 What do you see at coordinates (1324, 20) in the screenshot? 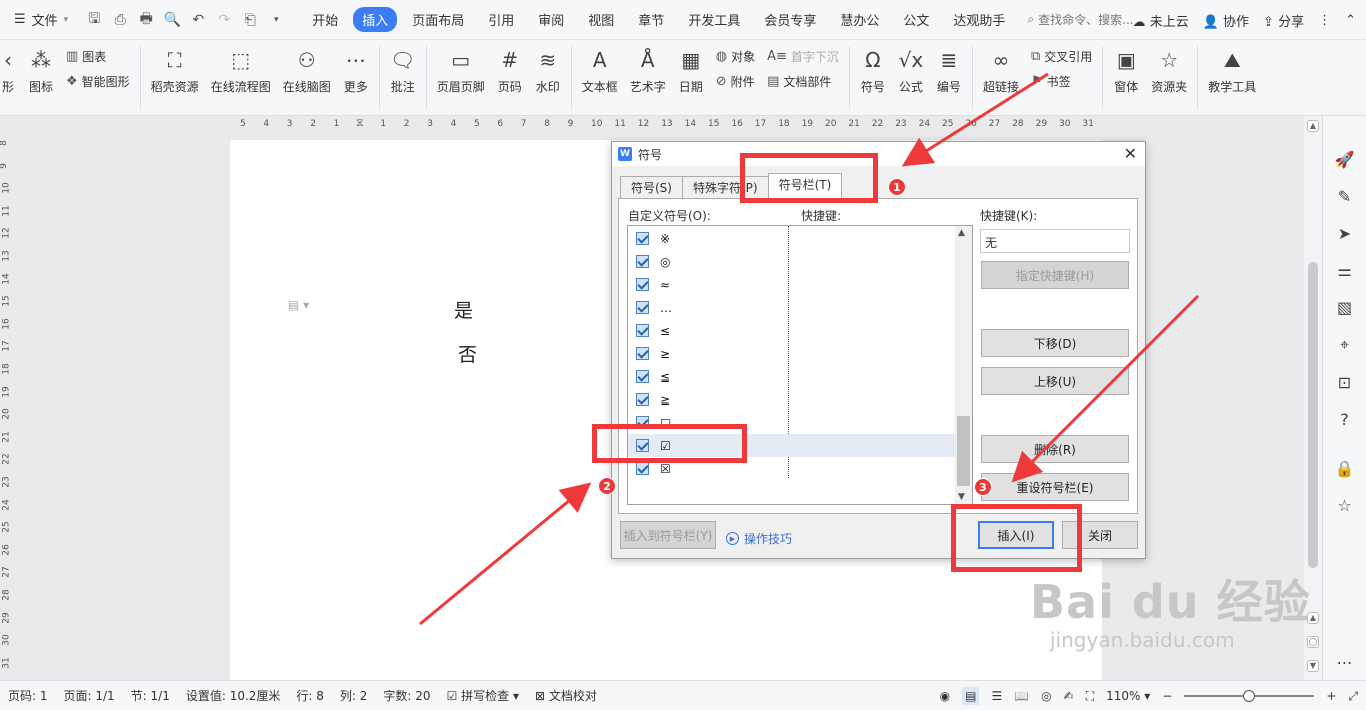
I see `more-menu-icon: ⋮` at bounding box center [1324, 20].